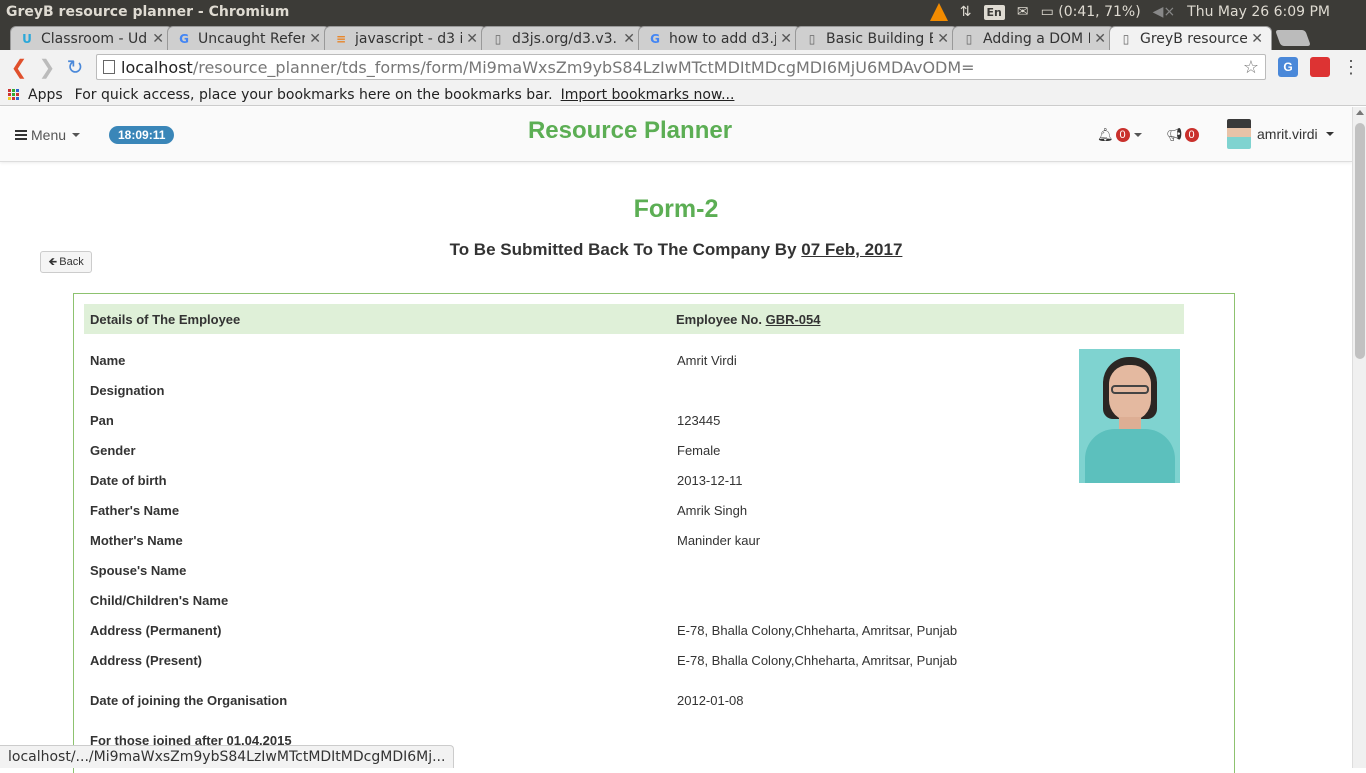 This screenshot has width=1366, height=773. What do you see at coordinates (1099, 12) in the screenshot?
I see `battery-text: (0:41, 71%)` at bounding box center [1099, 12].